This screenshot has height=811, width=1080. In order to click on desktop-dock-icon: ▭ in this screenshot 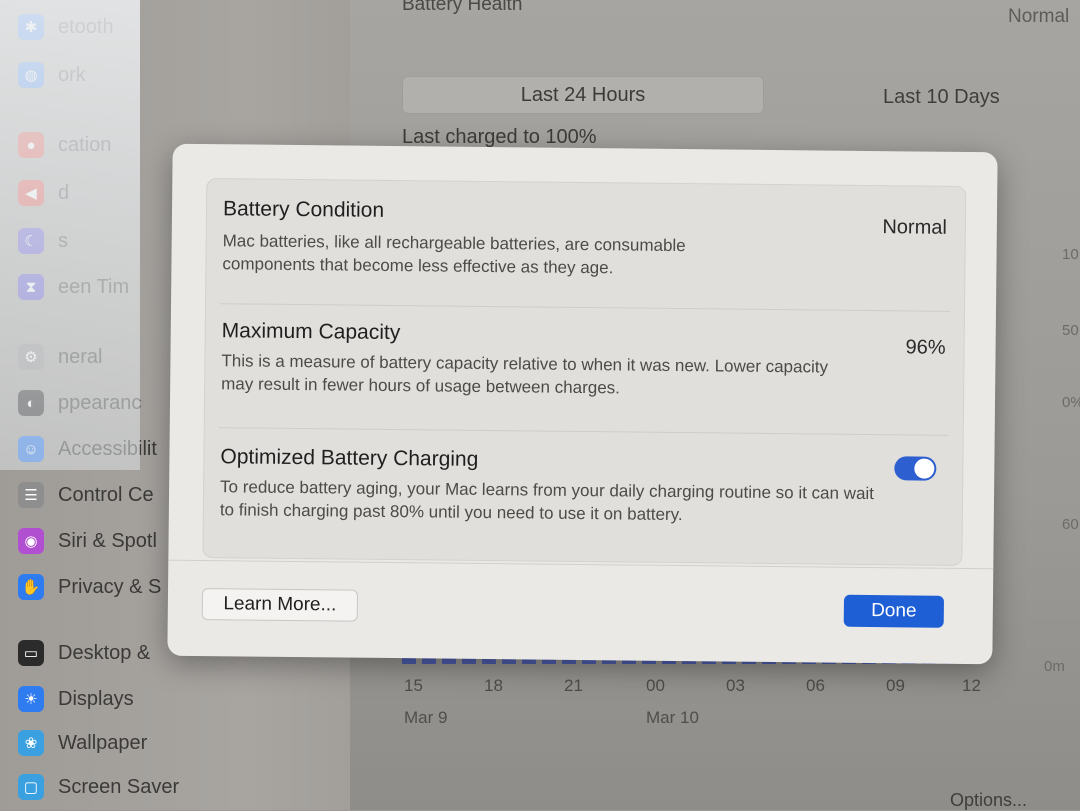, I will do `click(31, 653)`.